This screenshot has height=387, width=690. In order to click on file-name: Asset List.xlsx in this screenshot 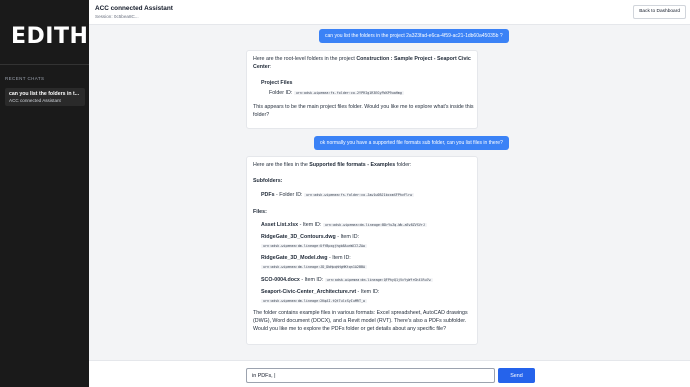, I will do `click(280, 225)`.